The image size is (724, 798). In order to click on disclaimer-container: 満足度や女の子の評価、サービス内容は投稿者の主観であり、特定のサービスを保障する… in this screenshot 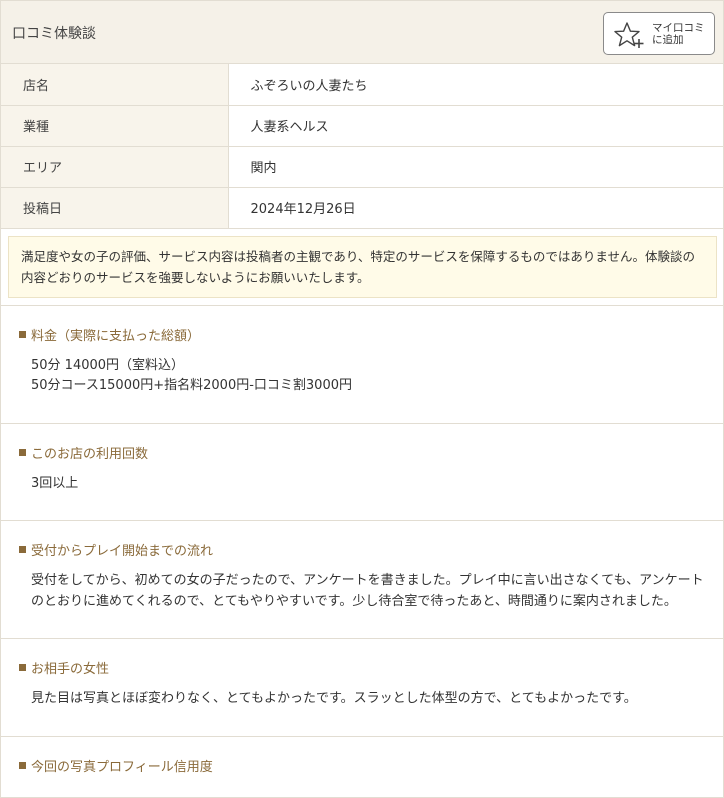, I will do `click(362, 267)`.